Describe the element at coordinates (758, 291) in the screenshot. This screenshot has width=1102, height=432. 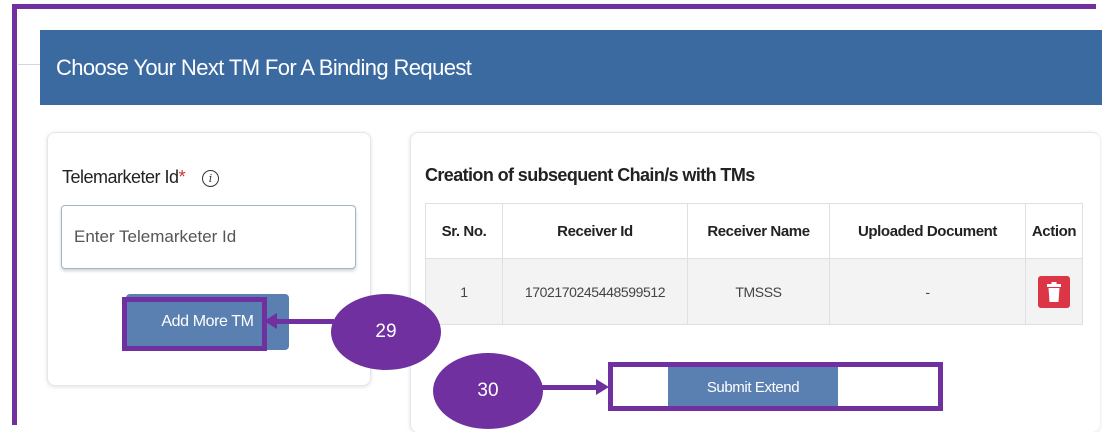
I see `cell-receiver-name: TMSSS` at that location.